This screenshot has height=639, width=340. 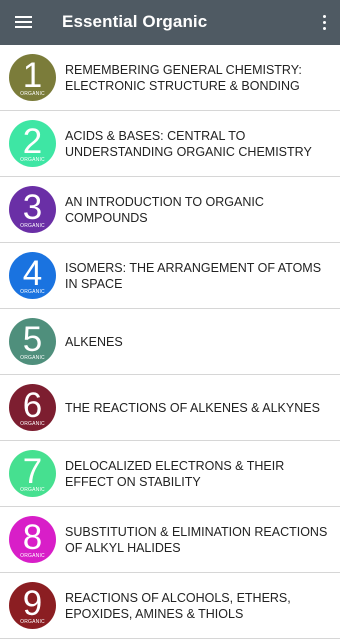 I want to click on chapter-number: 7, so click(x=32, y=471).